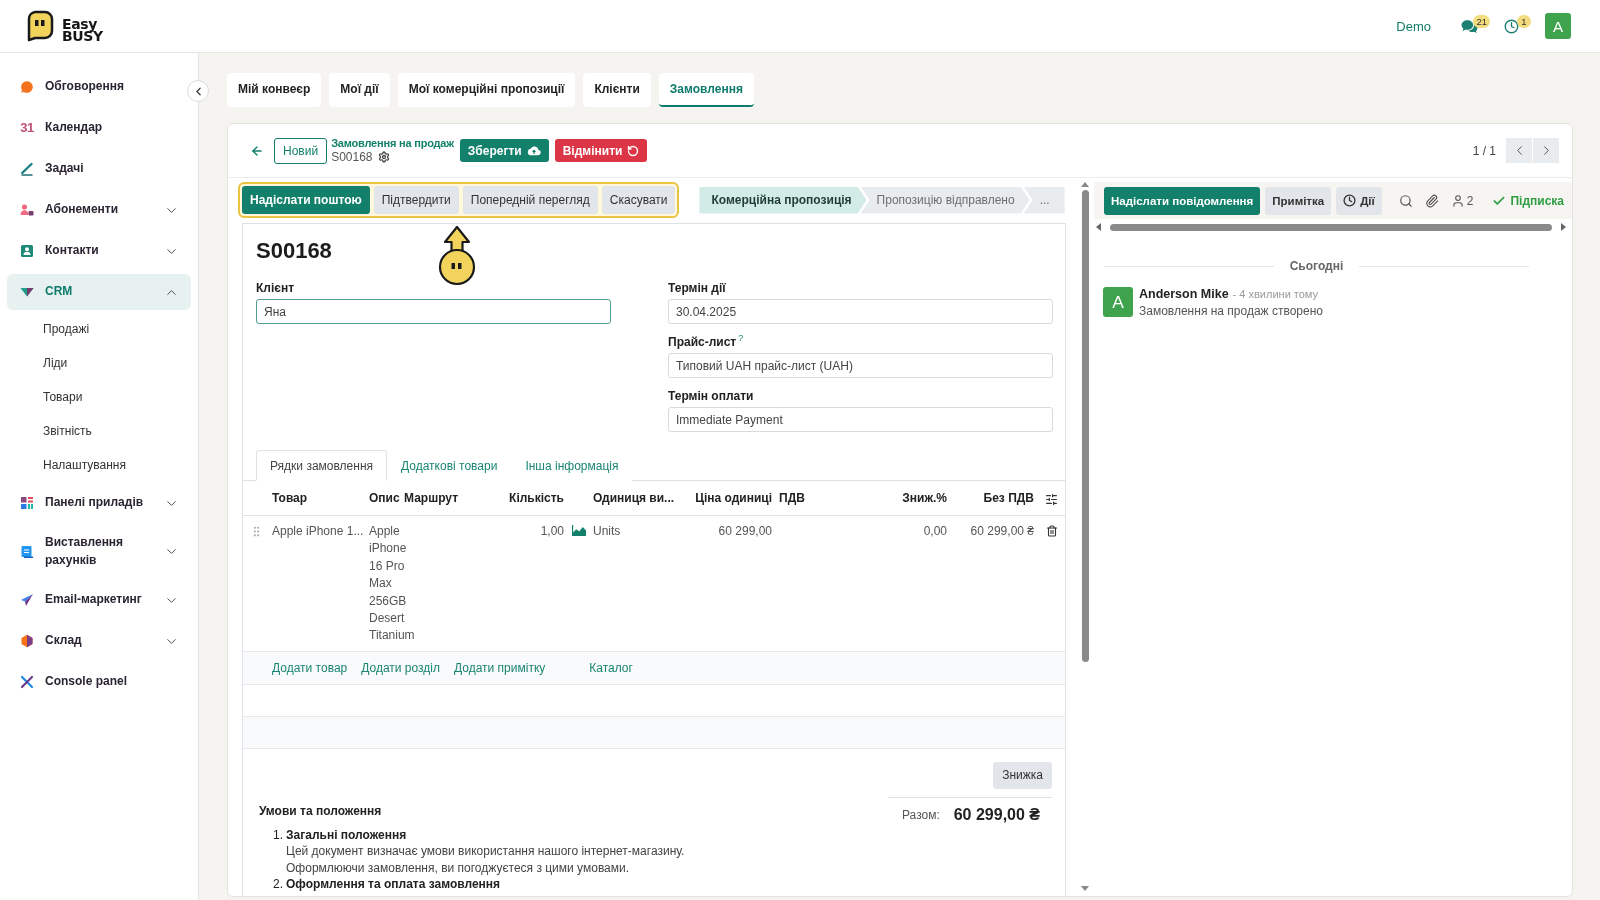 The image size is (1600, 900). Describe the element at coordinates (392, 143) in the screenshot. I see `breadcrumb-link: Замовлення на продаж` at that location.